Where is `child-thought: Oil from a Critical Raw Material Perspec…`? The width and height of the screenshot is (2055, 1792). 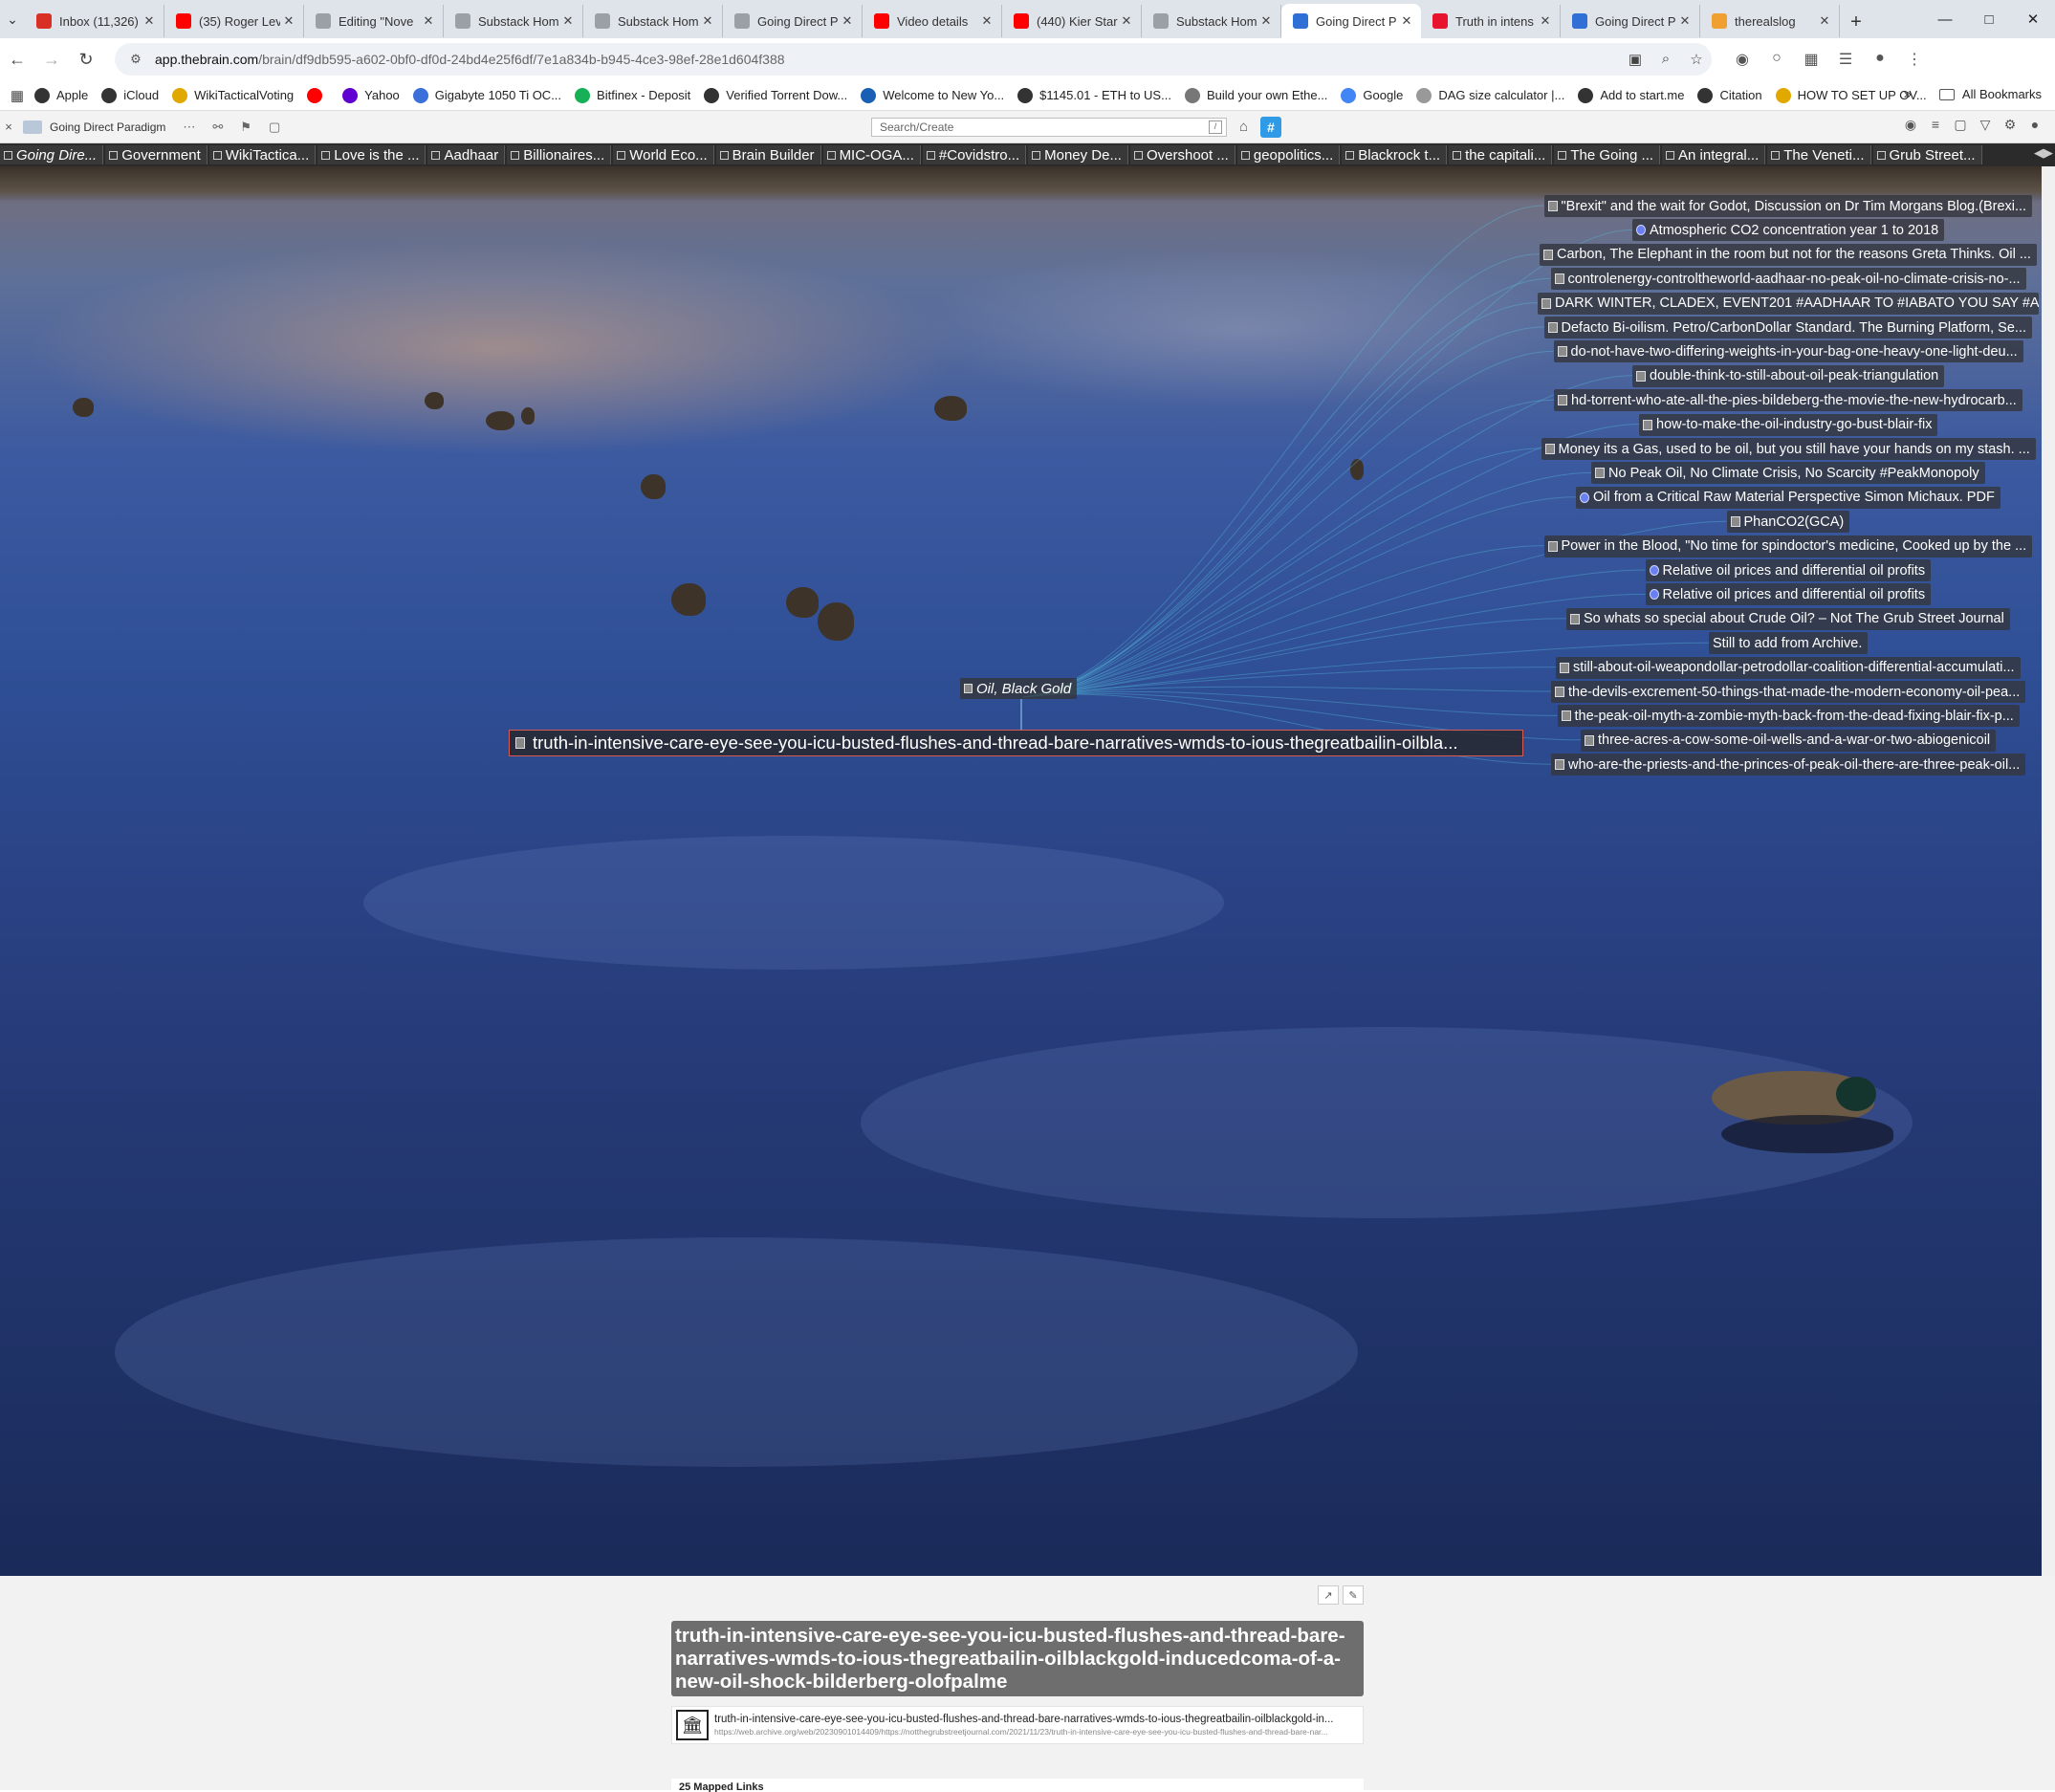
child-thought: Oil from a Critical Raw Material Perspec… is located at coordinates (1788, 498).